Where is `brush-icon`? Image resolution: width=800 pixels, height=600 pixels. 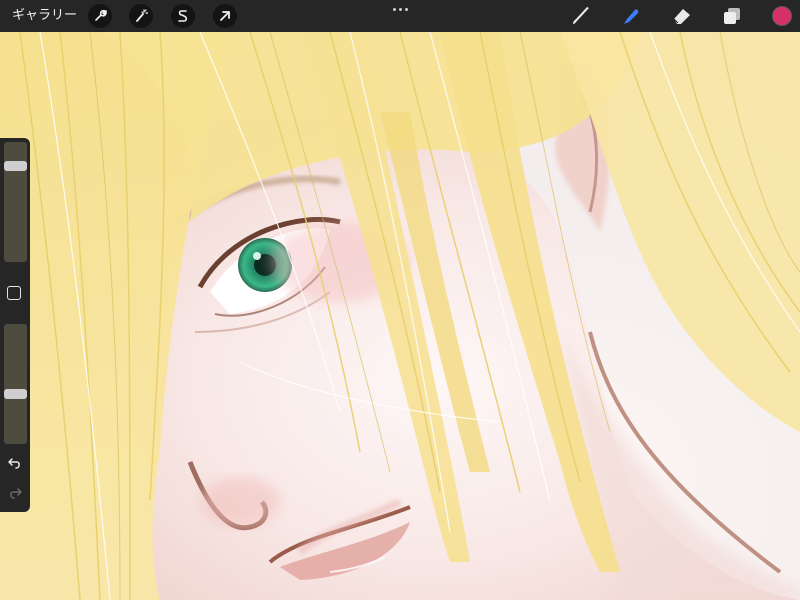
brush-icon is located at coordinates (581, 16).